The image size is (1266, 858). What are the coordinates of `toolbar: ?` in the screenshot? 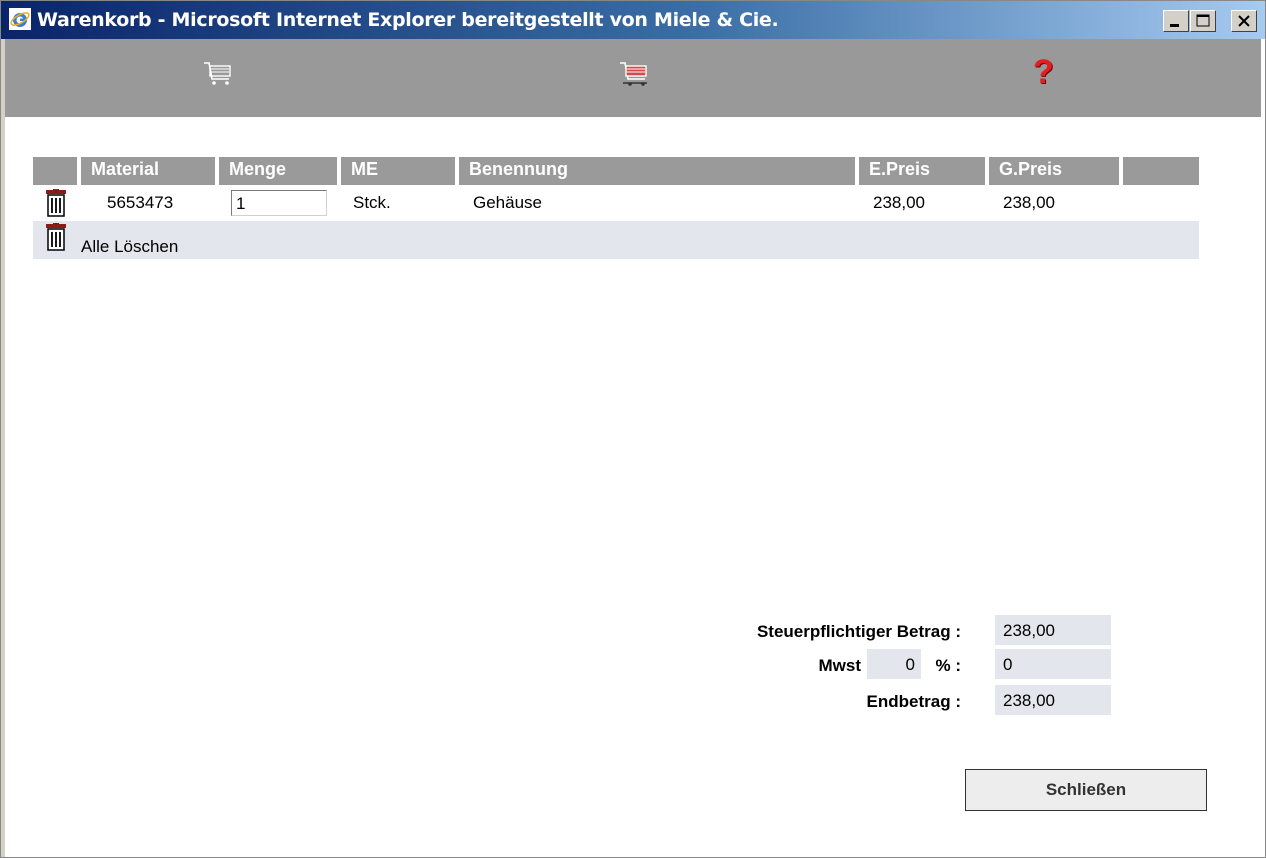 It's located at (633, 78).